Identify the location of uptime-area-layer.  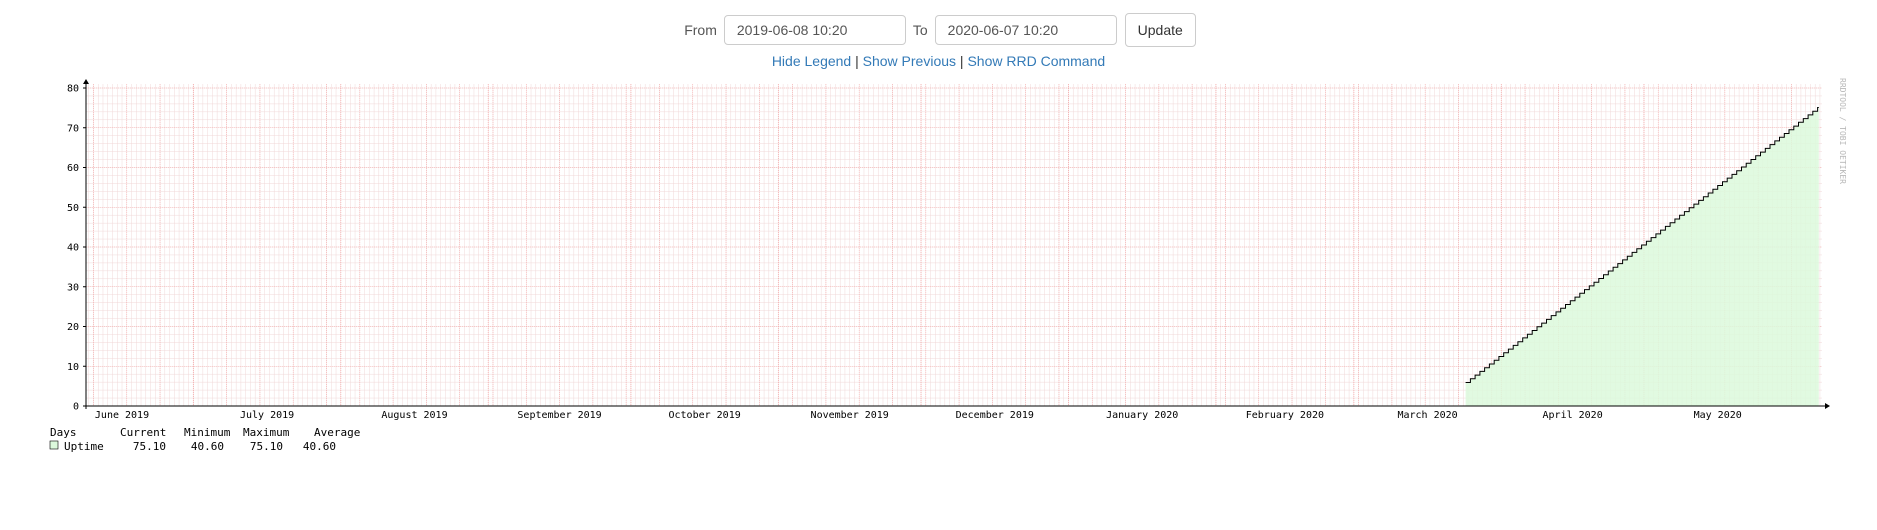
(1642, 256).